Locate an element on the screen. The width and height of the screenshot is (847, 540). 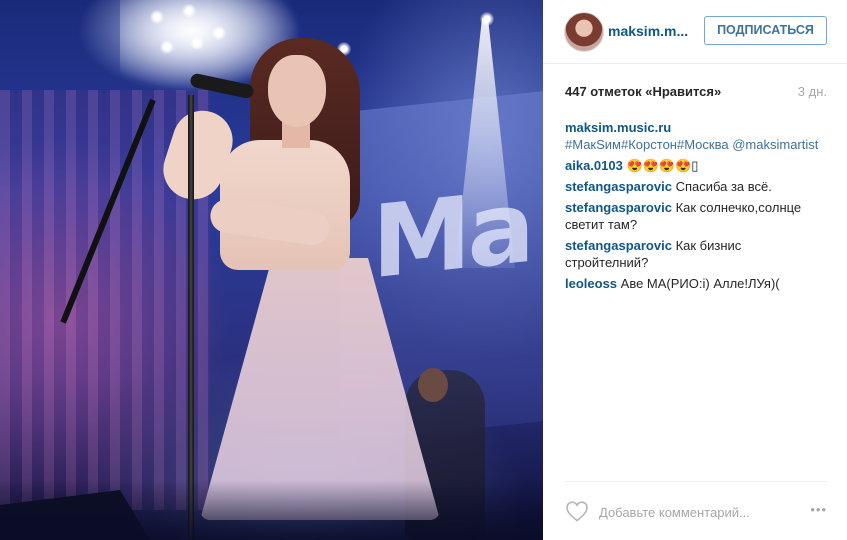
comment-author: maksim.music.ru is located at coordinates (618, 127).